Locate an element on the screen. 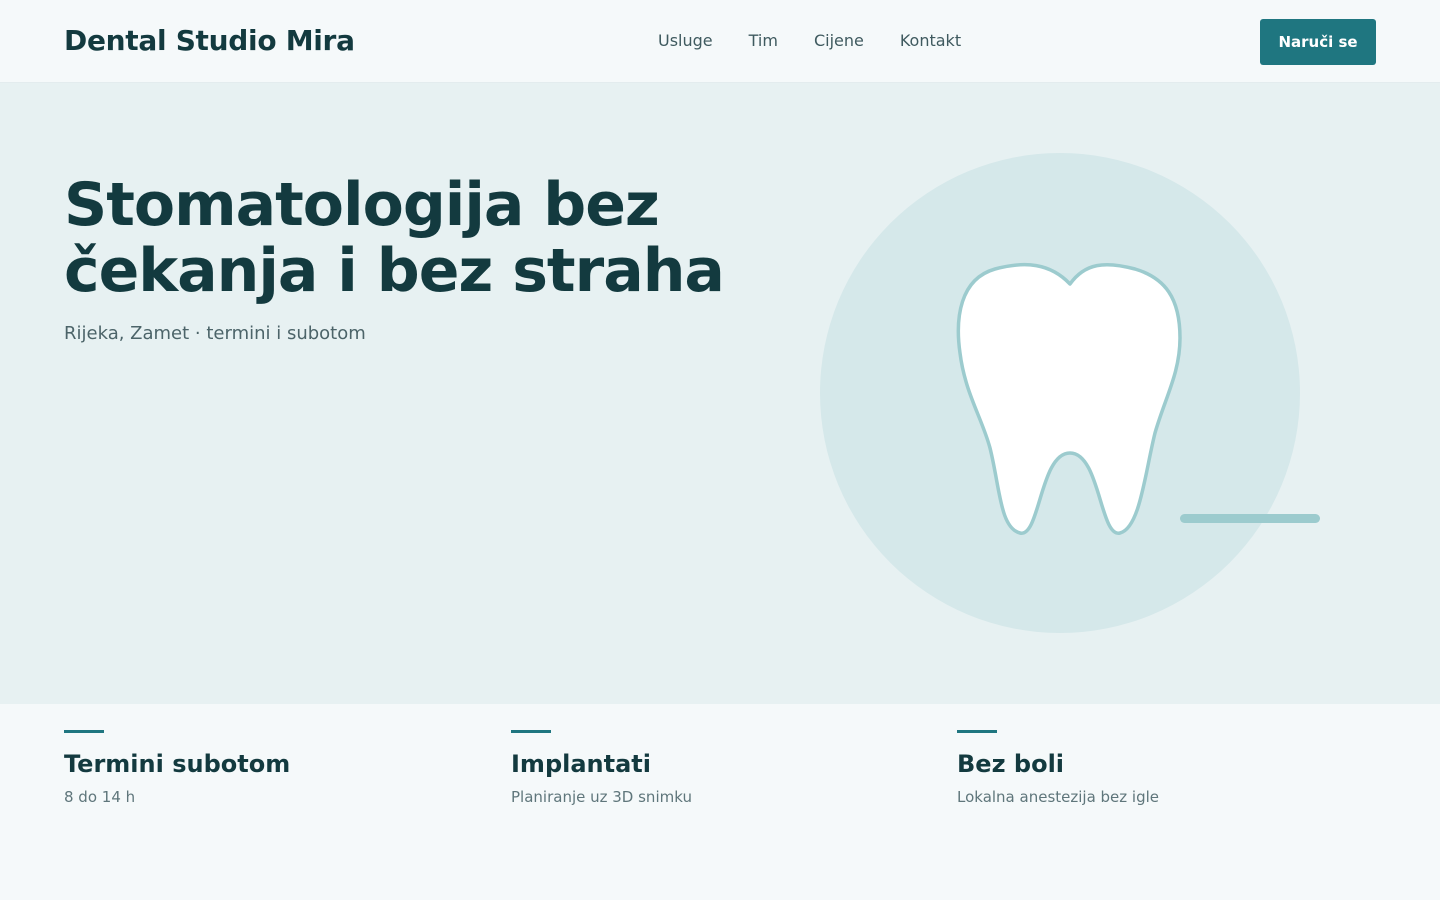  feature-title: Bez boli is located at coordinates (1011, 764).